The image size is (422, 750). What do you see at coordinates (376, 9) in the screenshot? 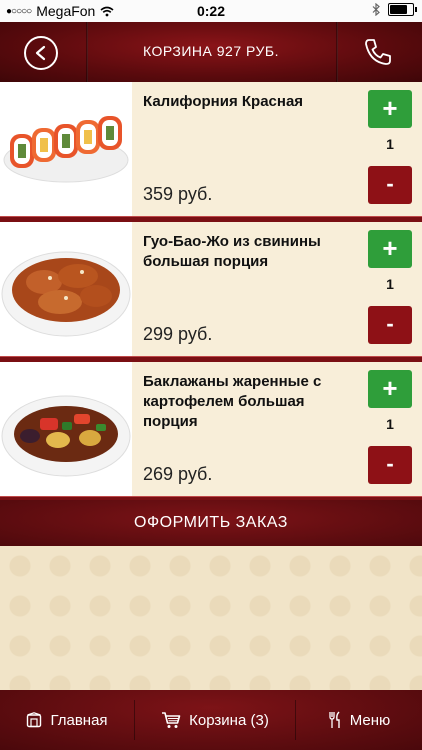
I see `bluetooth-icon` at bounding box center [376, 9].